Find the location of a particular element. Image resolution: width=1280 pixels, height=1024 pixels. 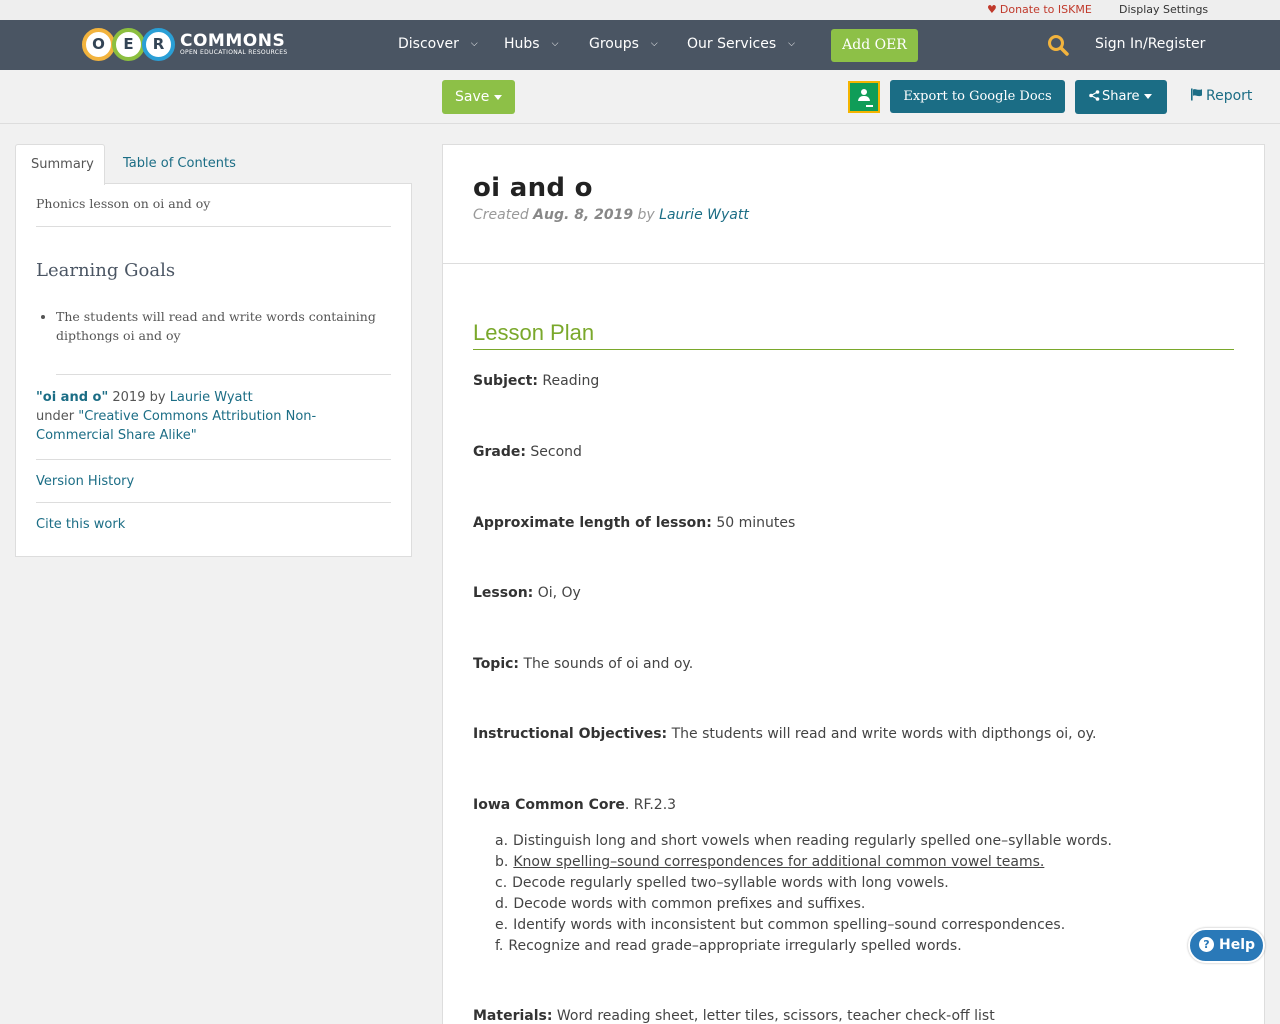

utility-bar: ♥ Donate to ISKME Display Settings is located at coordinates (640, 10).